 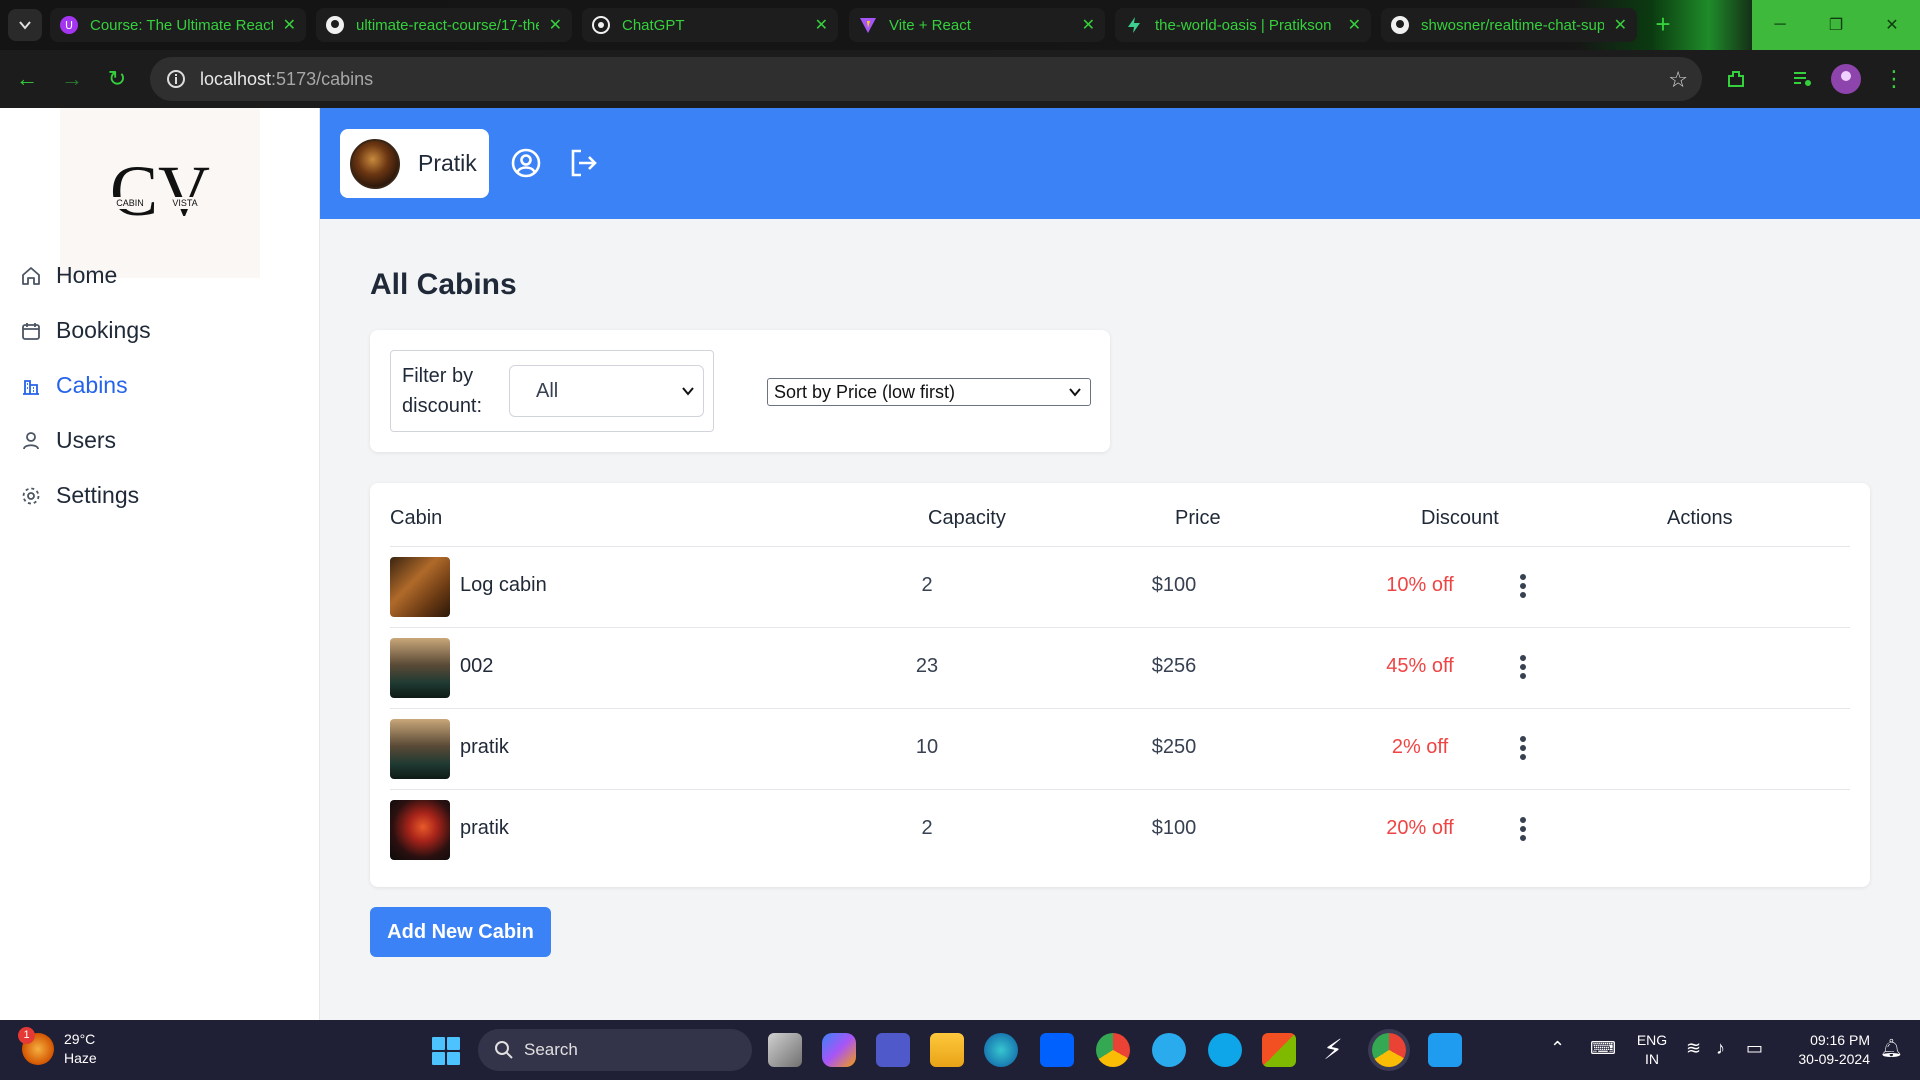 I want to click on sort-by-select: Sort by Price (low first), so click(x=929, y=392).